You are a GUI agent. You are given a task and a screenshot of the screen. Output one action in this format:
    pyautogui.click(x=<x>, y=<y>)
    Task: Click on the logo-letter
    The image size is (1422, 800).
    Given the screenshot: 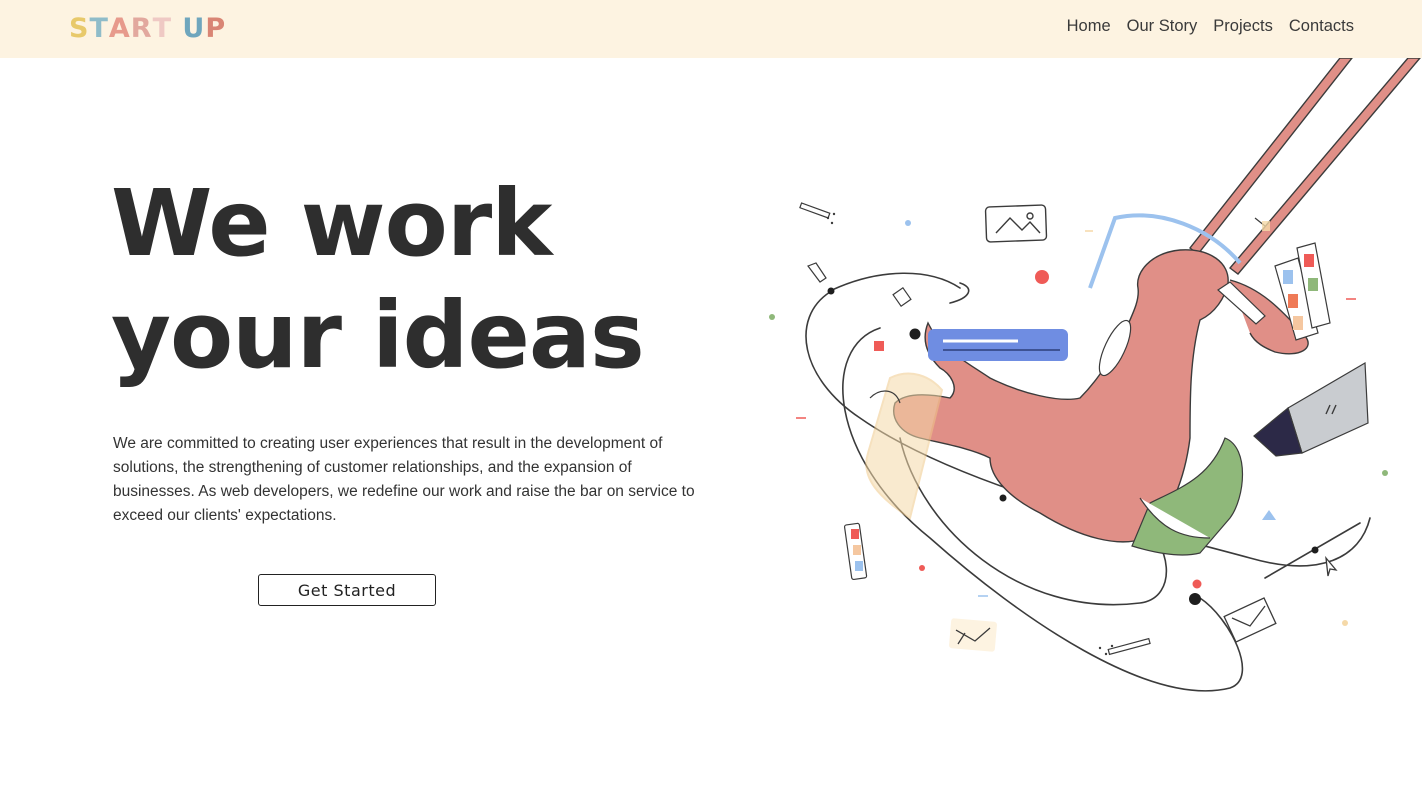 What is the action you would take?
    pyautogui.click(x=177, y=28)
    